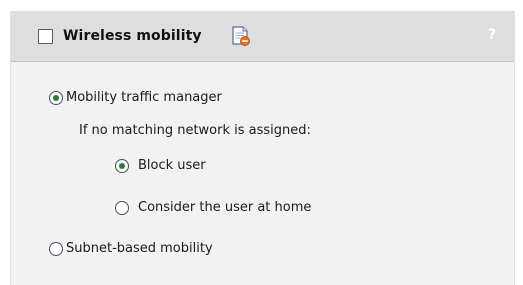  What do you see at coordinates (172, 165) in the screenshot?
I see `block-user-label: Block user` at bounding box center [172, 165].